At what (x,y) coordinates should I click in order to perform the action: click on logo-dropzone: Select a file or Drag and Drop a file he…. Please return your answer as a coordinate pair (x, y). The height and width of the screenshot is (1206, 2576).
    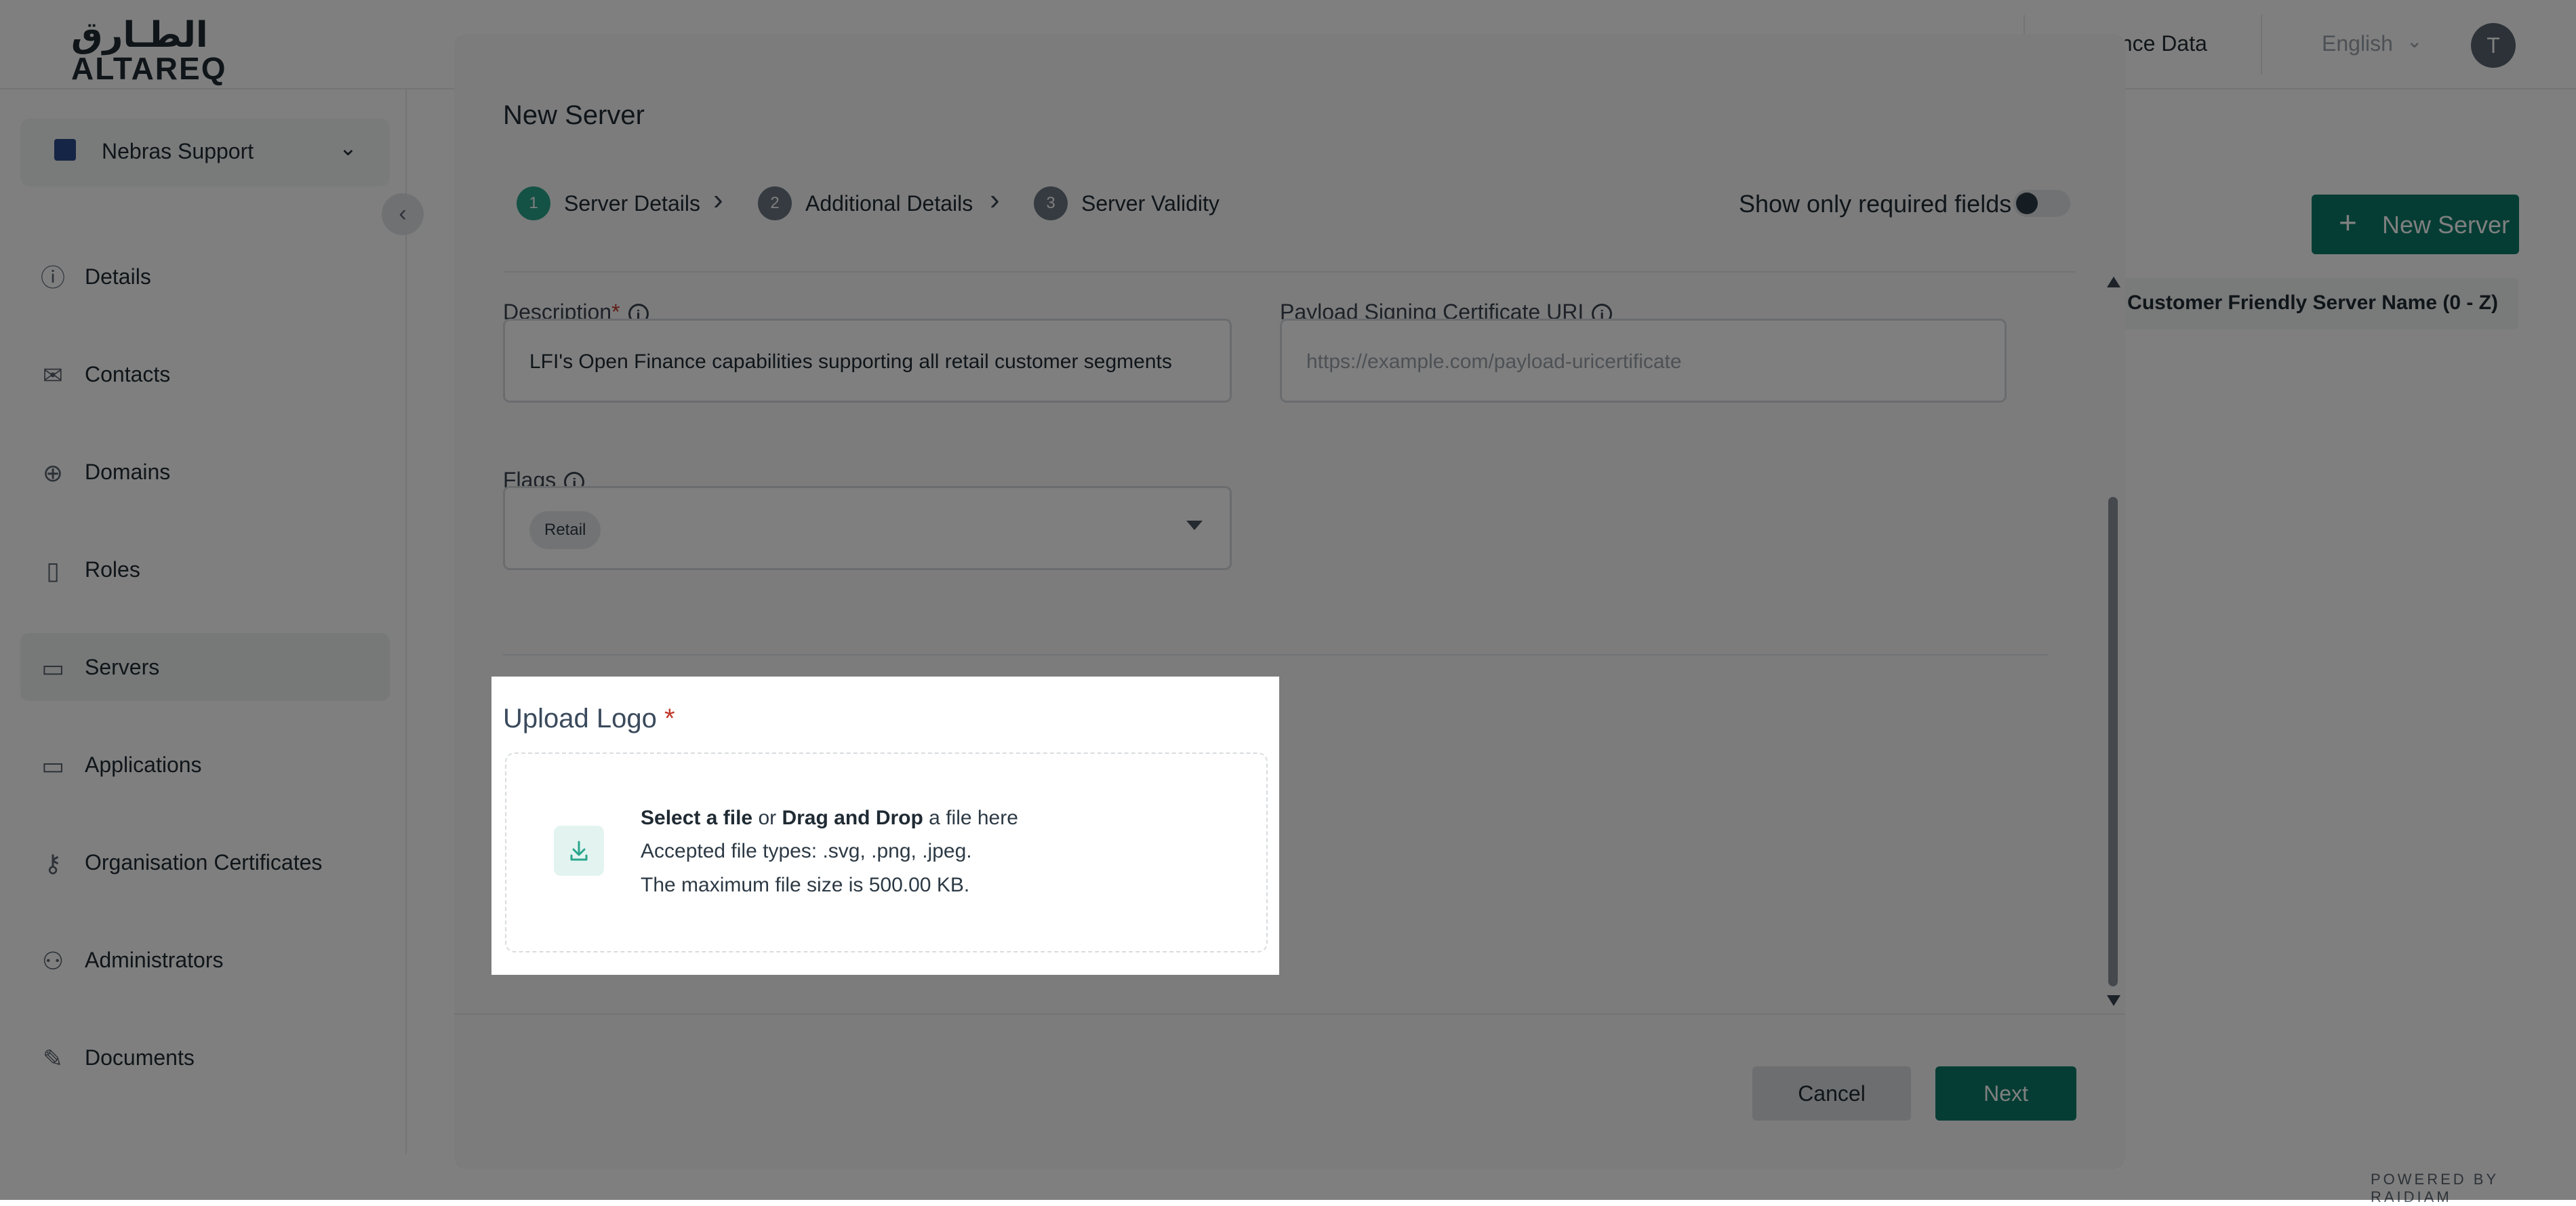
    Looking at the image, I should click on (886, 852).